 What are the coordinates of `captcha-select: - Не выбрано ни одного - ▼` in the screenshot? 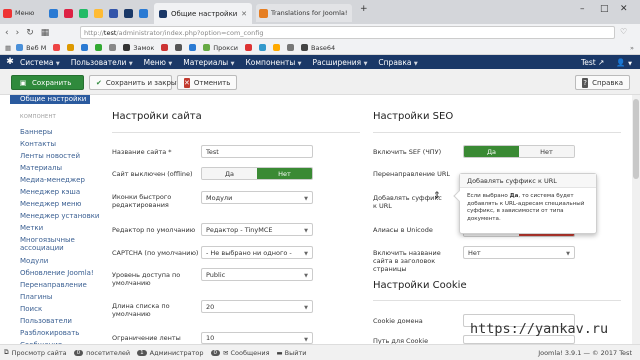 It's located at (257, 252).